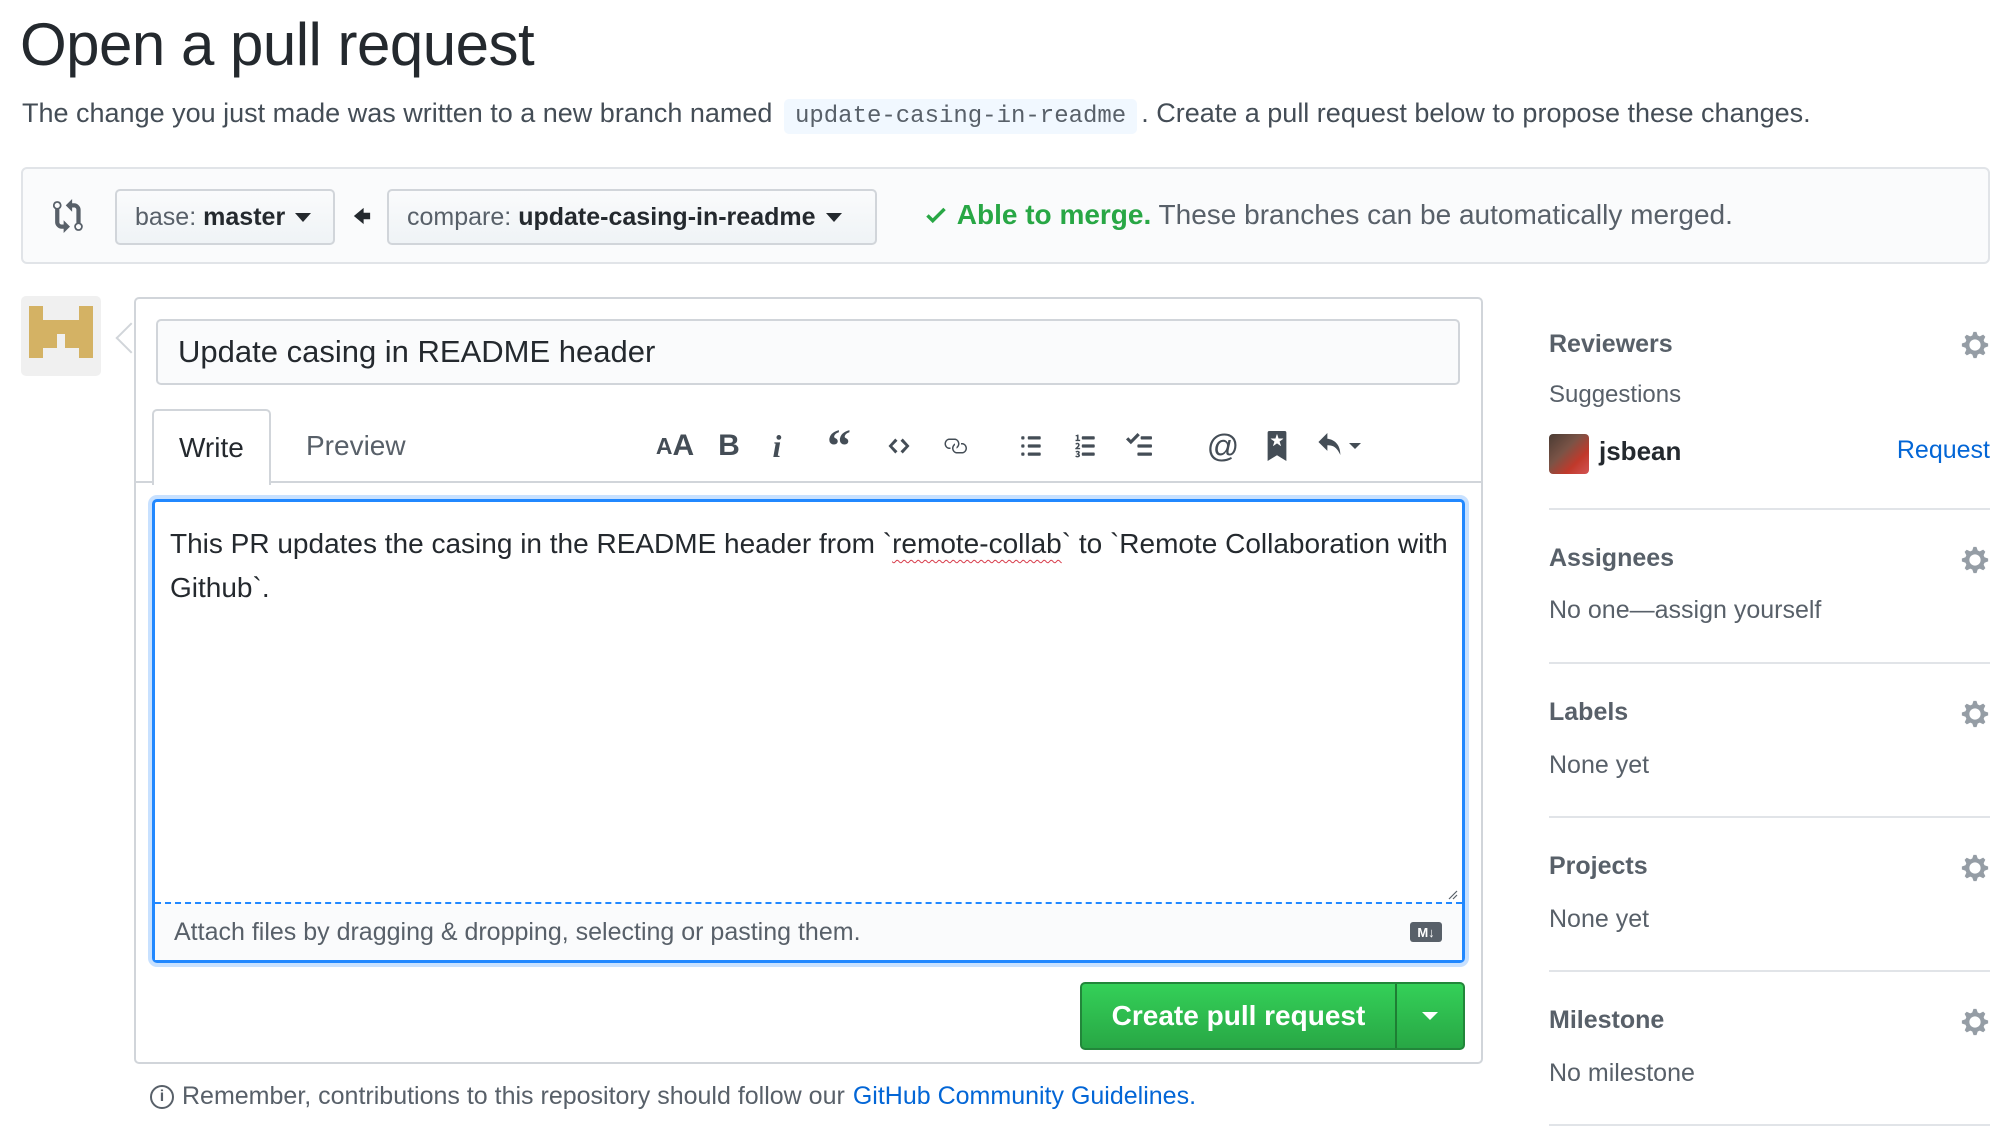 This screenshot has height=1138, width=2004. Describe the element at coordinates (1611, 558) in the screenshot. I see `assignees-heading: Assignees` at that location.